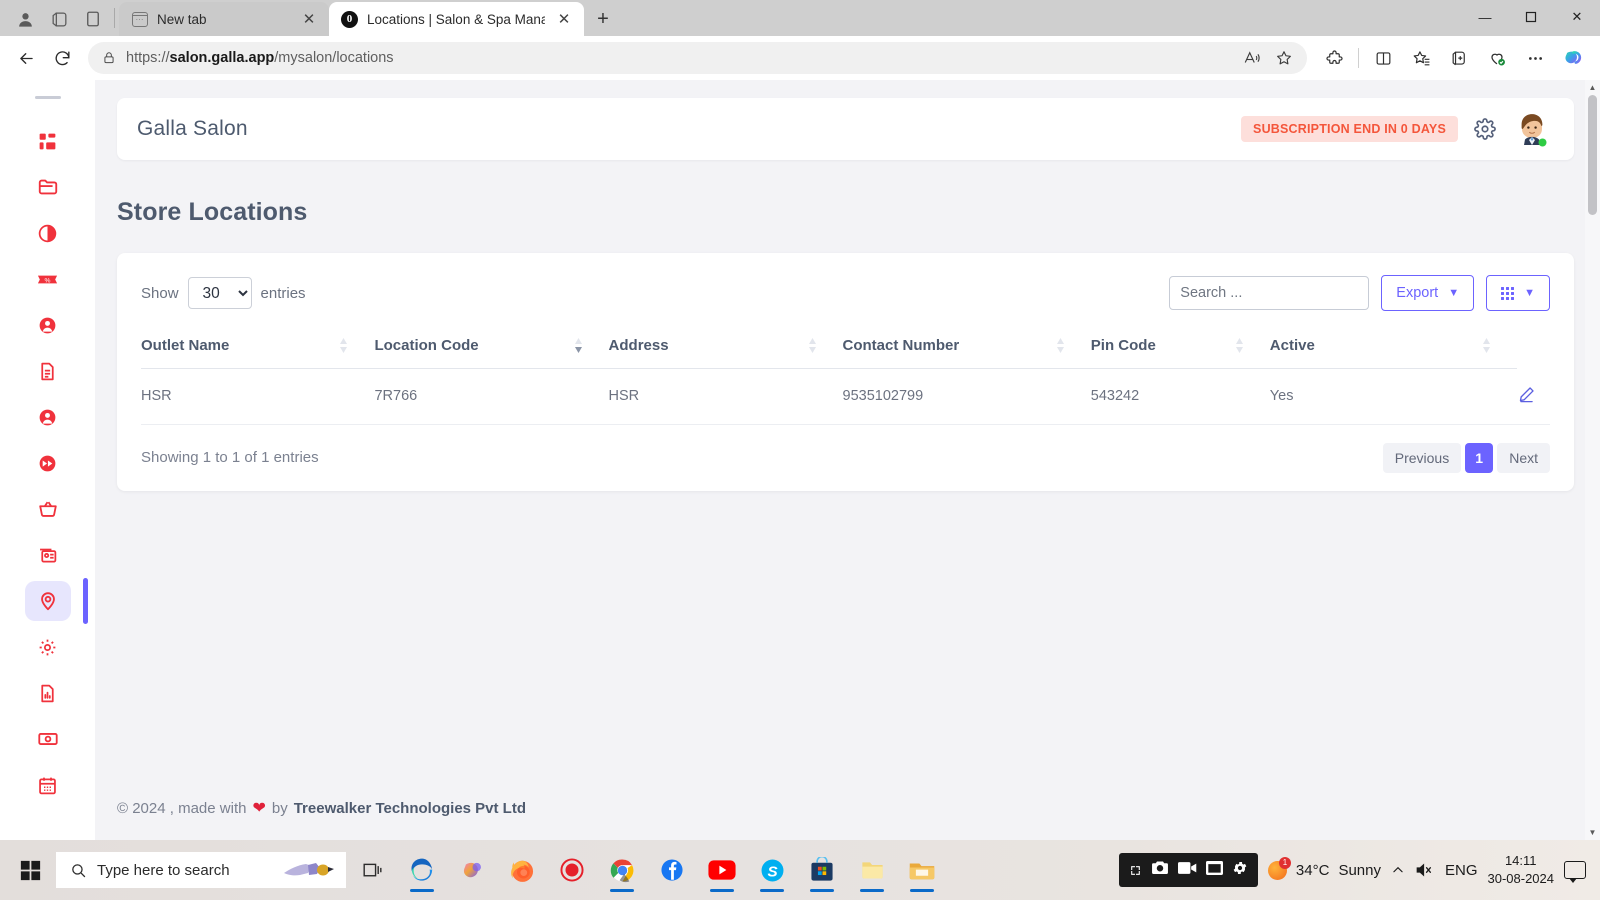  Describe the element at coordinates (603, 19) in the screenshot. I see `new-tab-button: +` at that location.